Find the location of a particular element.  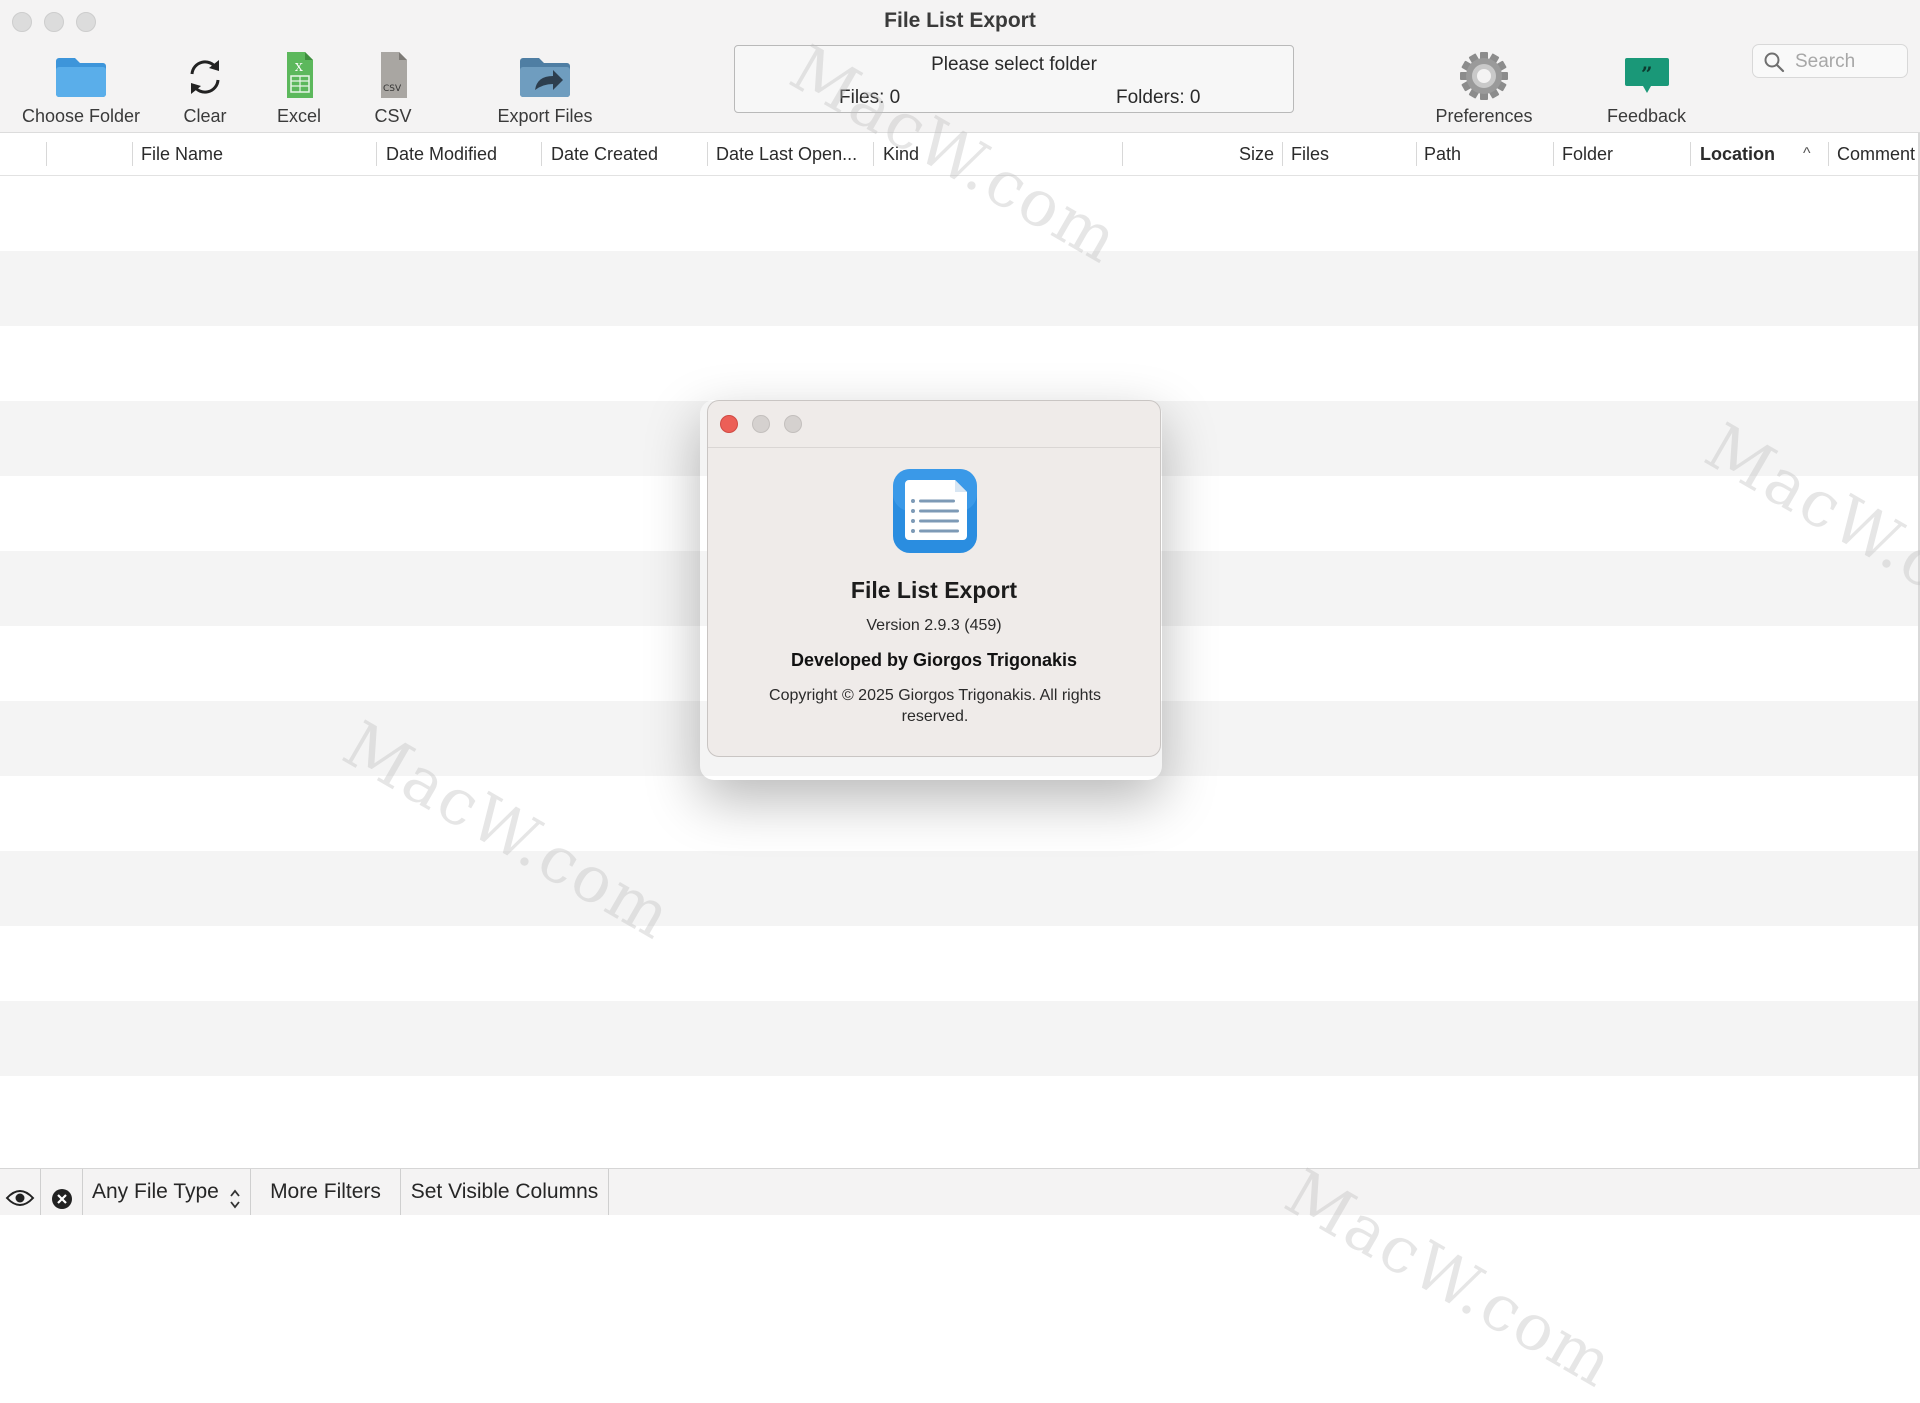

folder-icon is located at coordinates (81, 76).